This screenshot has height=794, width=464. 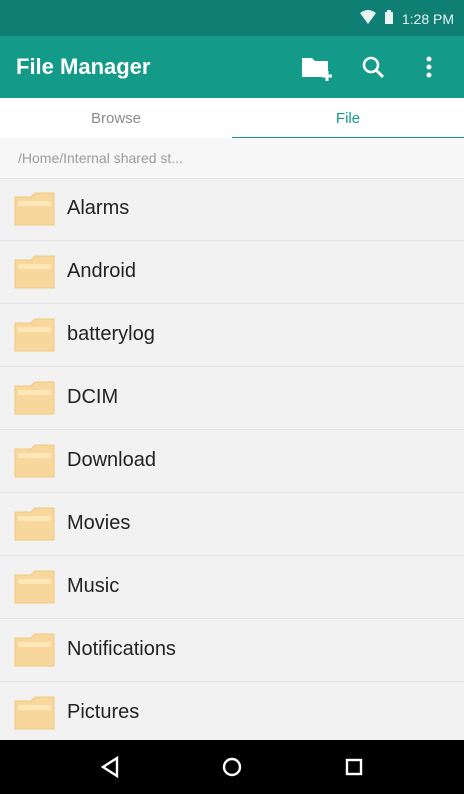 I want to click on folder-row: Pictures, so click(x=232, y=711).